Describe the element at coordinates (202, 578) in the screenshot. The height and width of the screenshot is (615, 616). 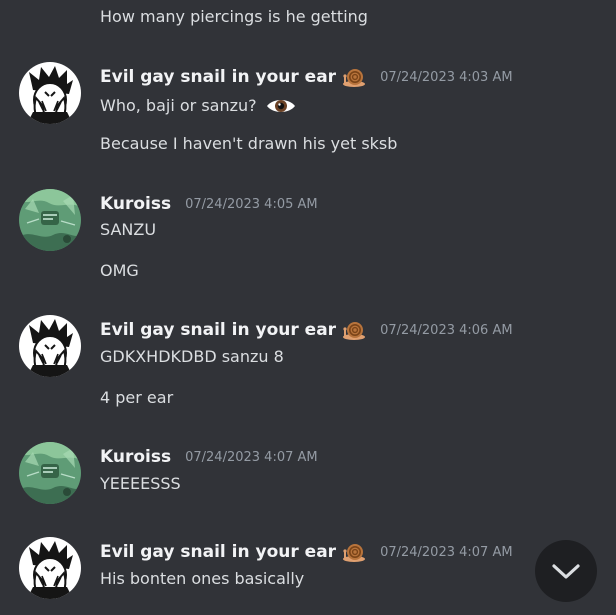
I see `message-text: His bonten ones basically` at that location.